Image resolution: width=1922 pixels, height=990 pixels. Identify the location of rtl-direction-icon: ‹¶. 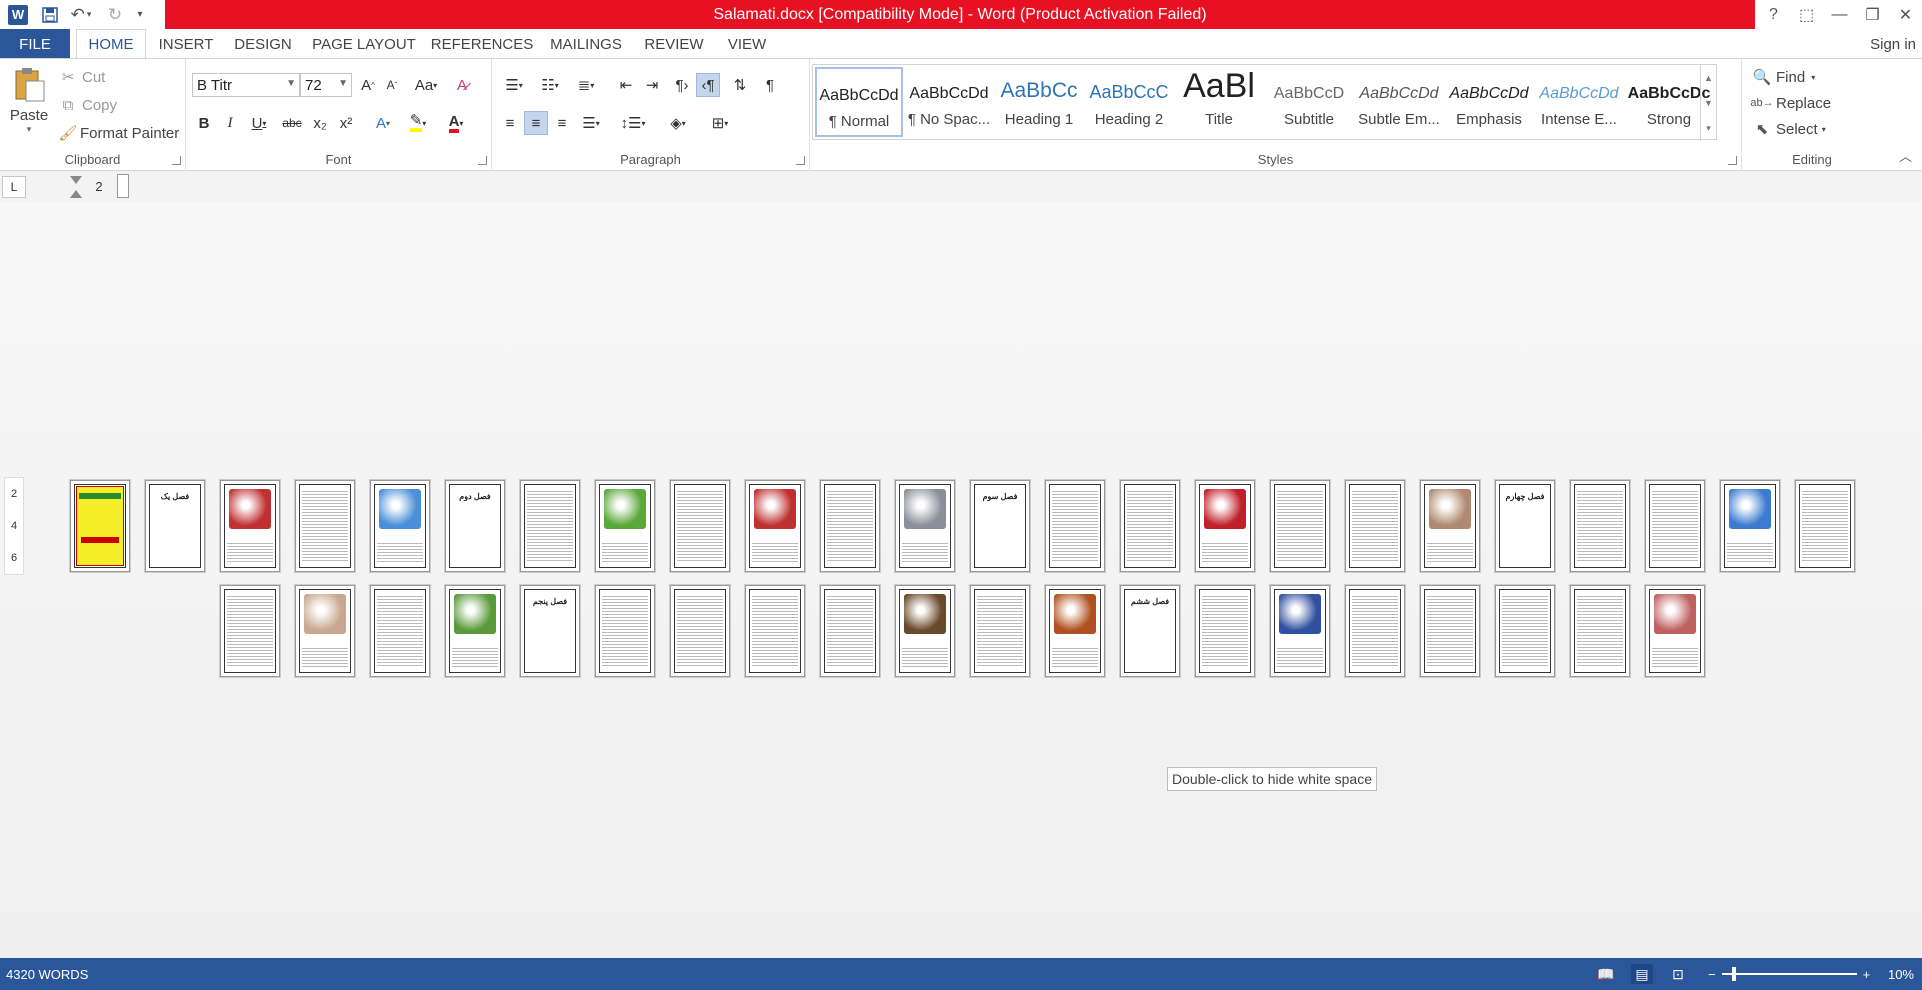
(708, 85).